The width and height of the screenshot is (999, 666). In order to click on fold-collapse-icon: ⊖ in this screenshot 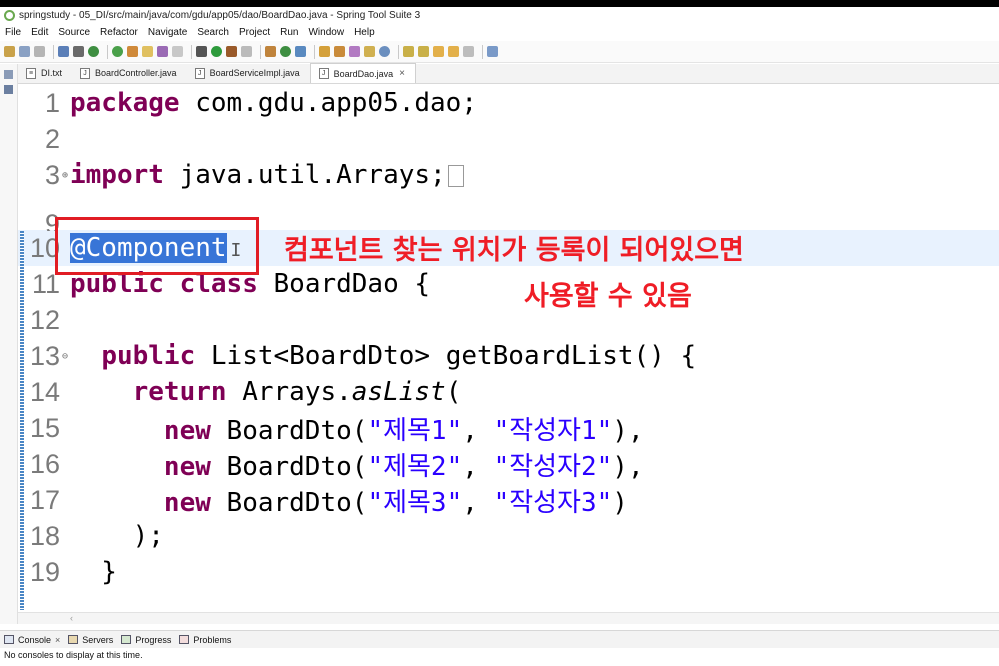, I will do `click(65, 356)`.